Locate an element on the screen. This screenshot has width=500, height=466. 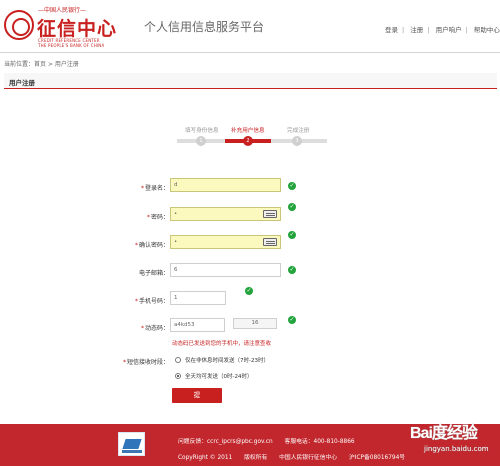
feedback-email: 问题反馈：ccrc_ipcrs@pbc.gov.cn is located at coordinates (225, 442).